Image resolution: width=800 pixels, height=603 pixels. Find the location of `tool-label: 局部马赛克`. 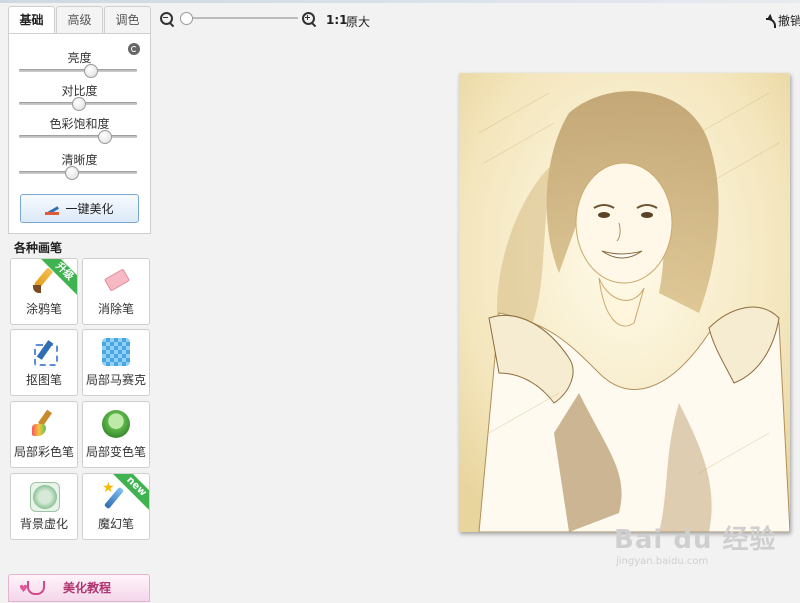

tool-label: 局部马赛克 is located at coordinates (115, 380).